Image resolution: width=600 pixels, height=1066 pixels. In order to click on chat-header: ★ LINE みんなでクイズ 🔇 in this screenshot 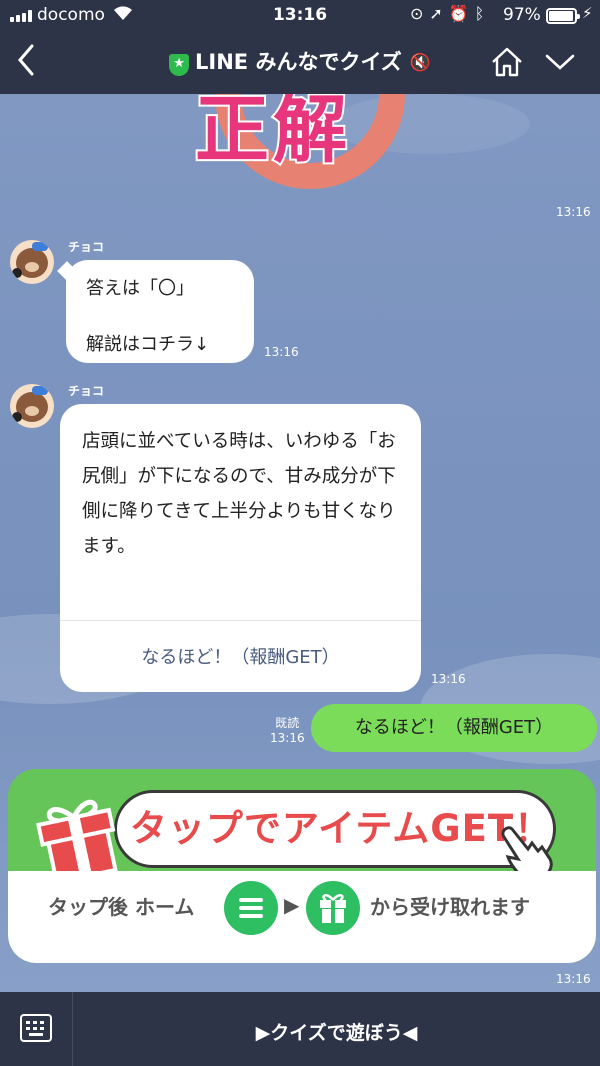, I will do `click(300, 62)`.